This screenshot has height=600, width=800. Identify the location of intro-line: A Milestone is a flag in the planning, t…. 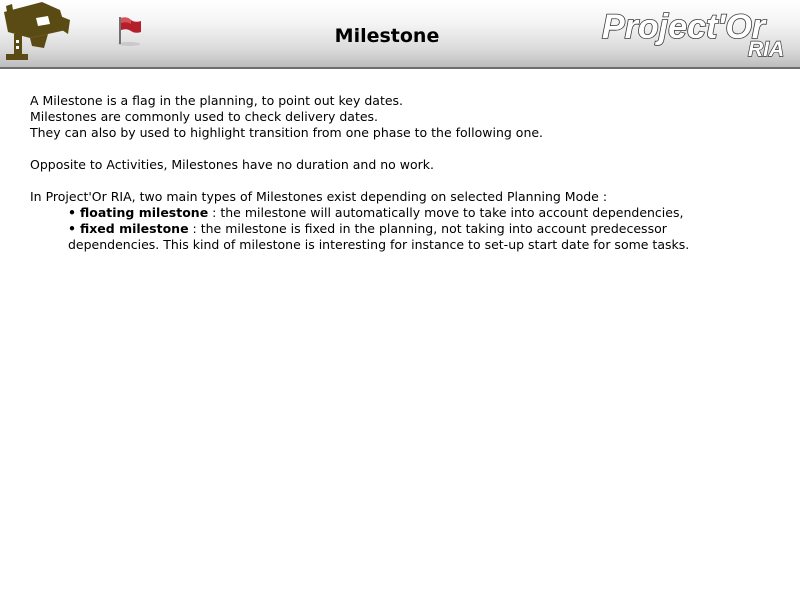
(217, 100).